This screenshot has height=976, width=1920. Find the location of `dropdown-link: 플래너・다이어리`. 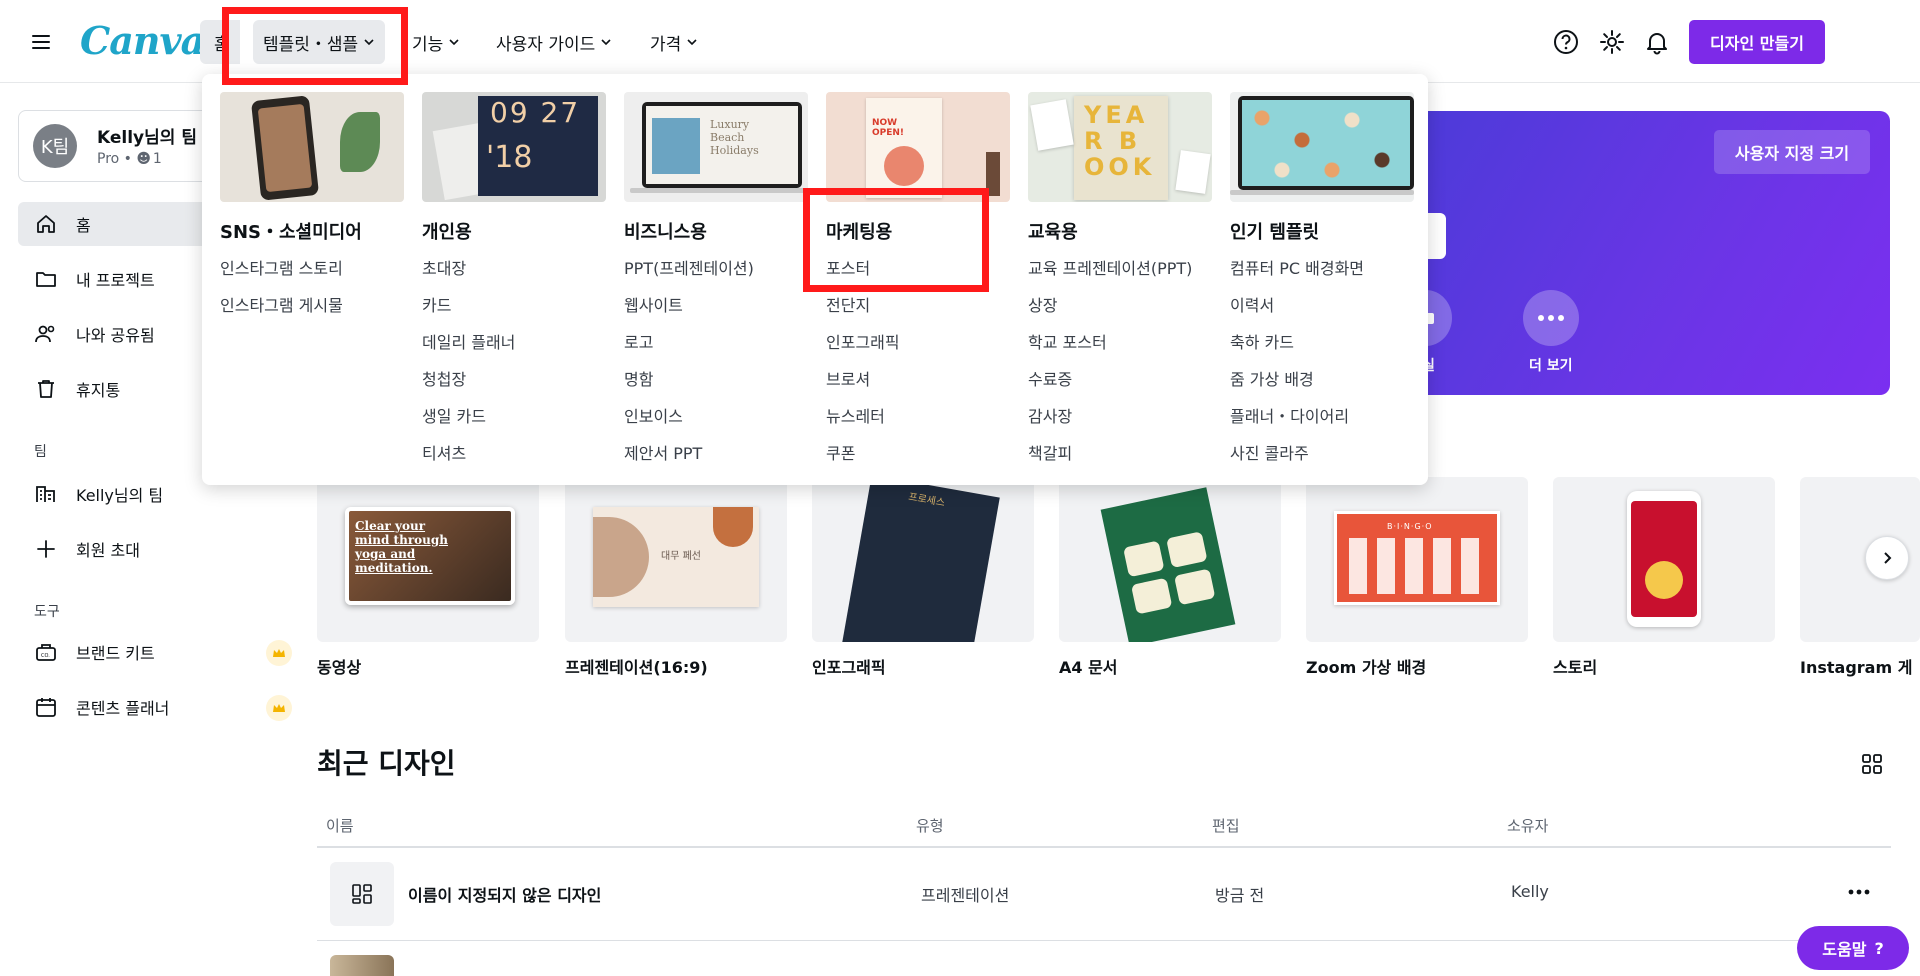

dropdown-link: 플래너・다이어리 is located at coordinates (1322, 416).